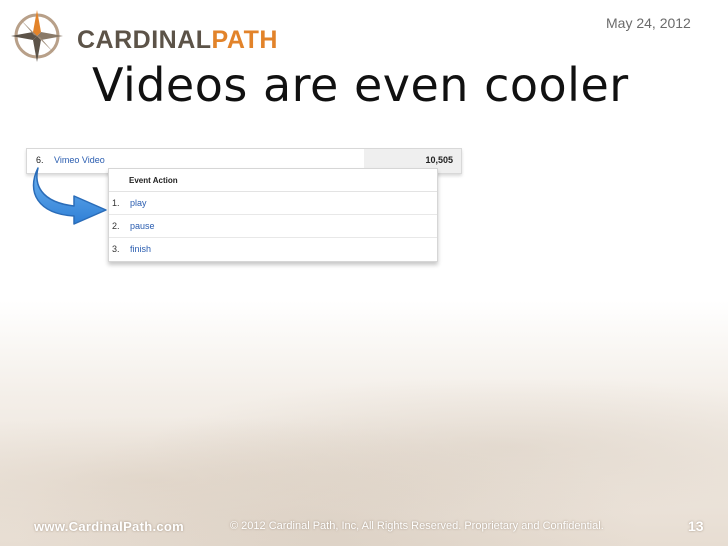 This screenshot has width=728, height=546. Describe the element at coordinates (244, 40) in the screenshot. I see `logo-text-path: PATH` at that location.